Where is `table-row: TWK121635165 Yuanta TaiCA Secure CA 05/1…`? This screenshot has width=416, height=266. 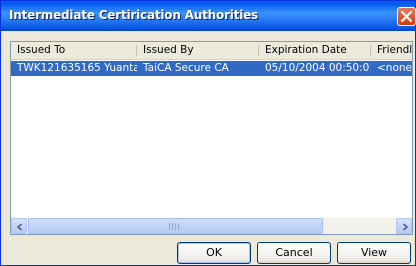 table-row: TWK121635165 Yuanta TaiCA Secure CA 05/1… is located at coordinates (211, 68).